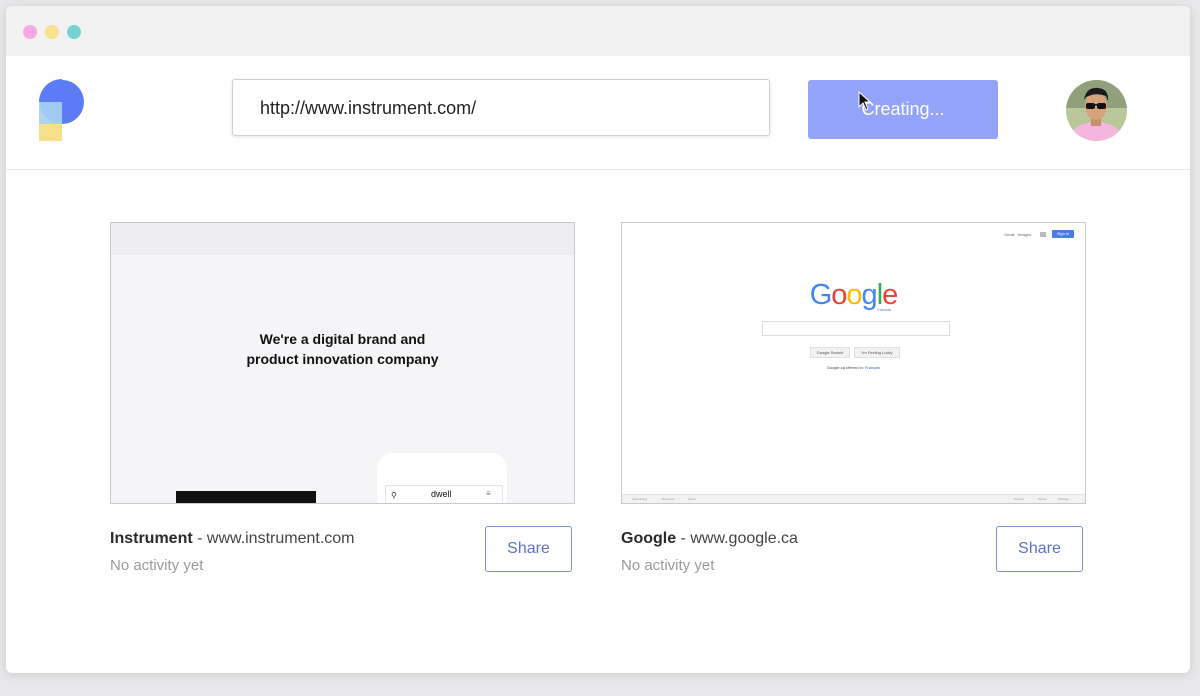  Describe the element at coordinates (1063, 499) in the screenshot. I see `footer-link: Settings` at that location.